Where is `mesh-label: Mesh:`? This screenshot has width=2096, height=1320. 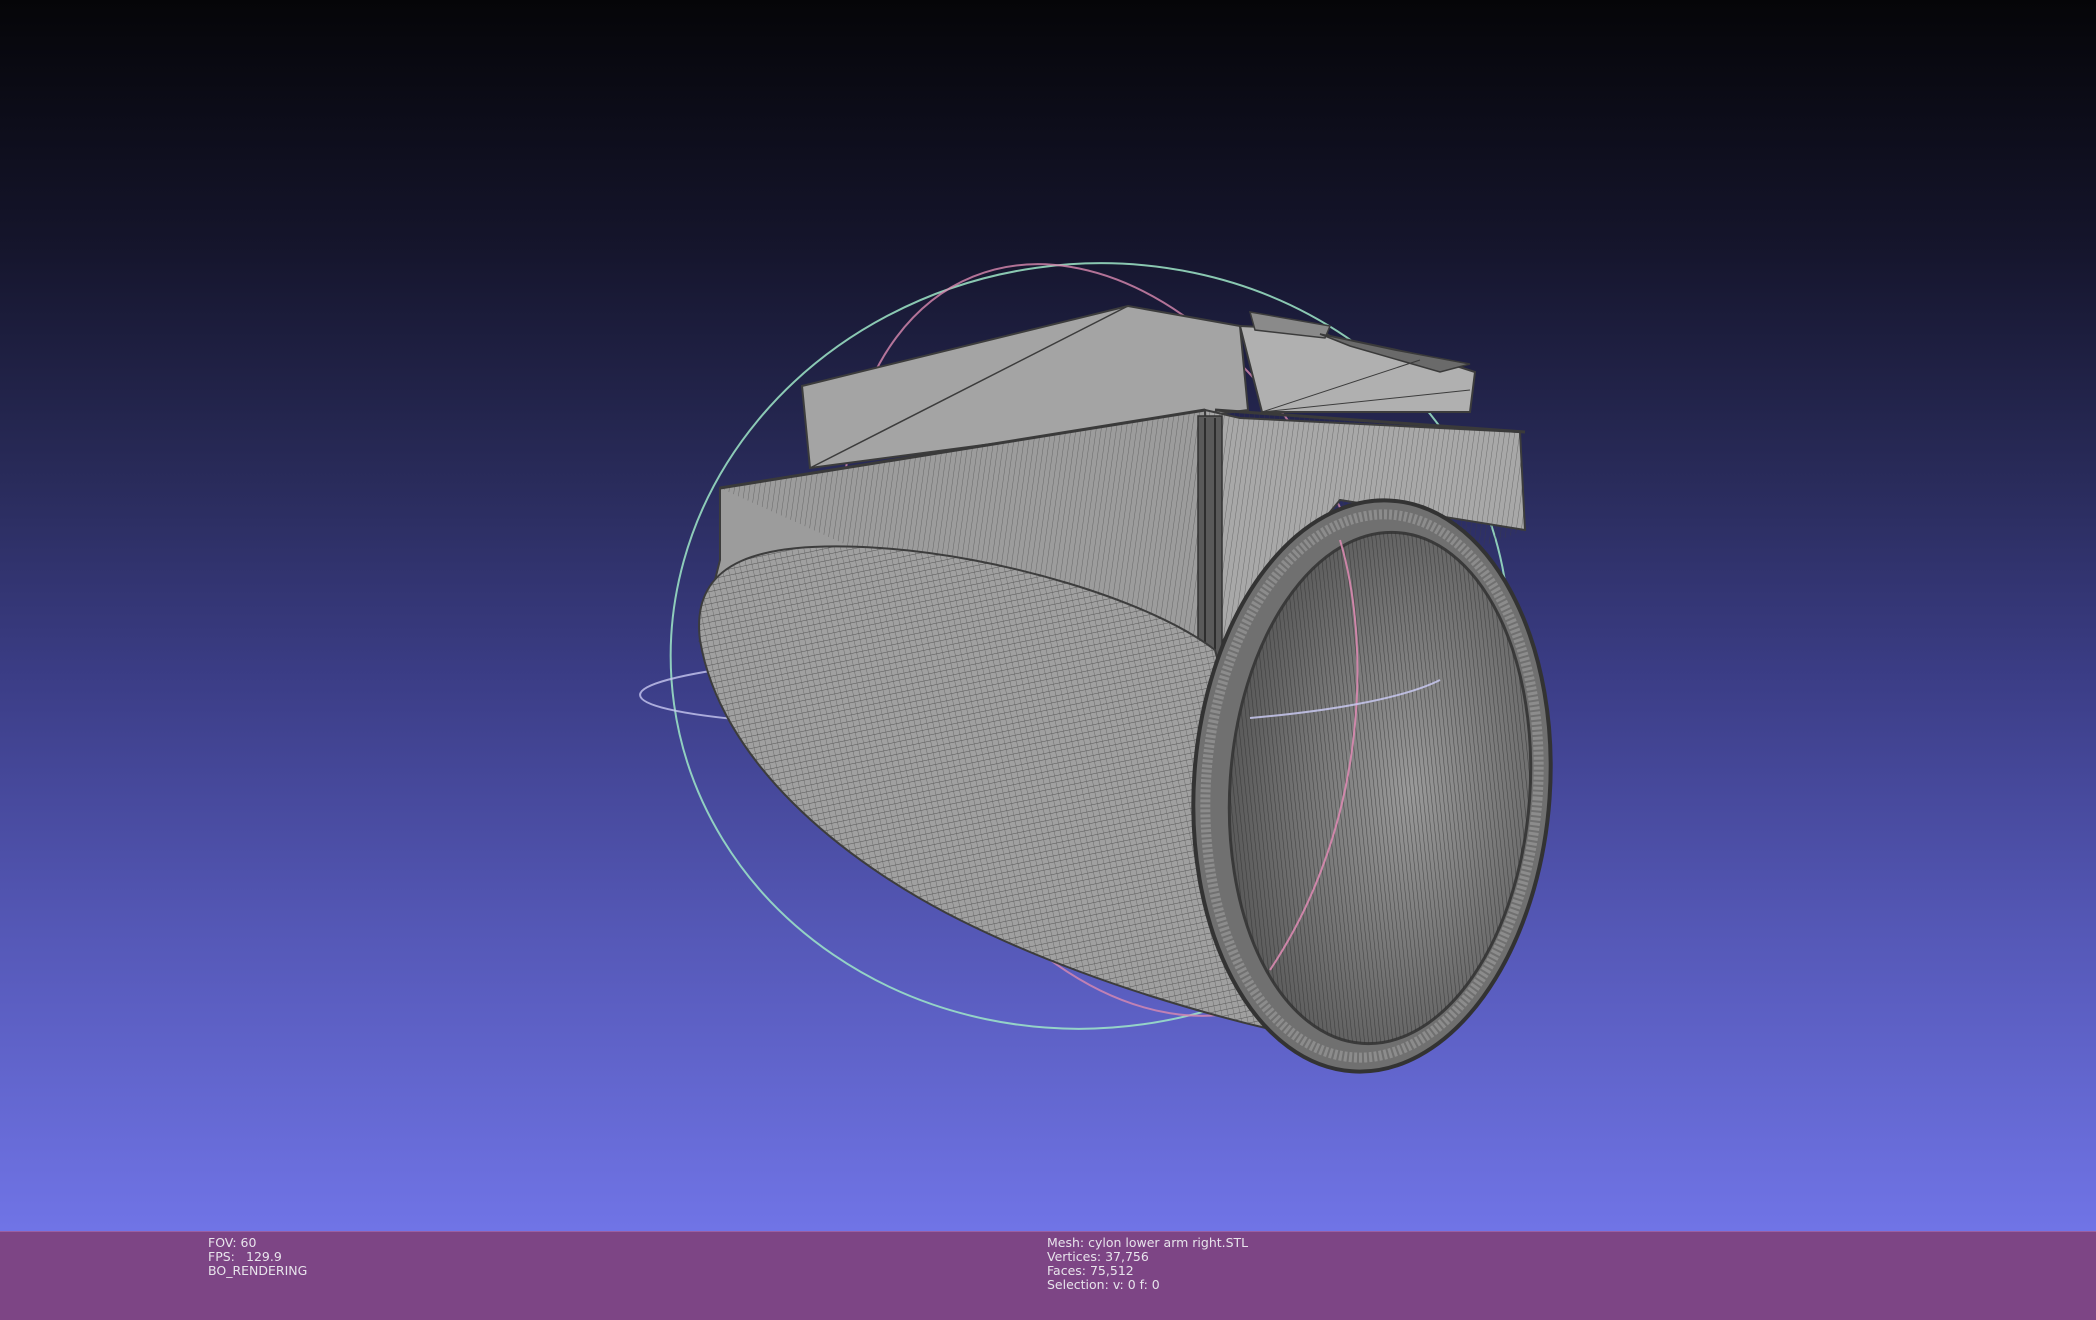 mesh-label: Mesh: is located at coordinates (1066, 1242).